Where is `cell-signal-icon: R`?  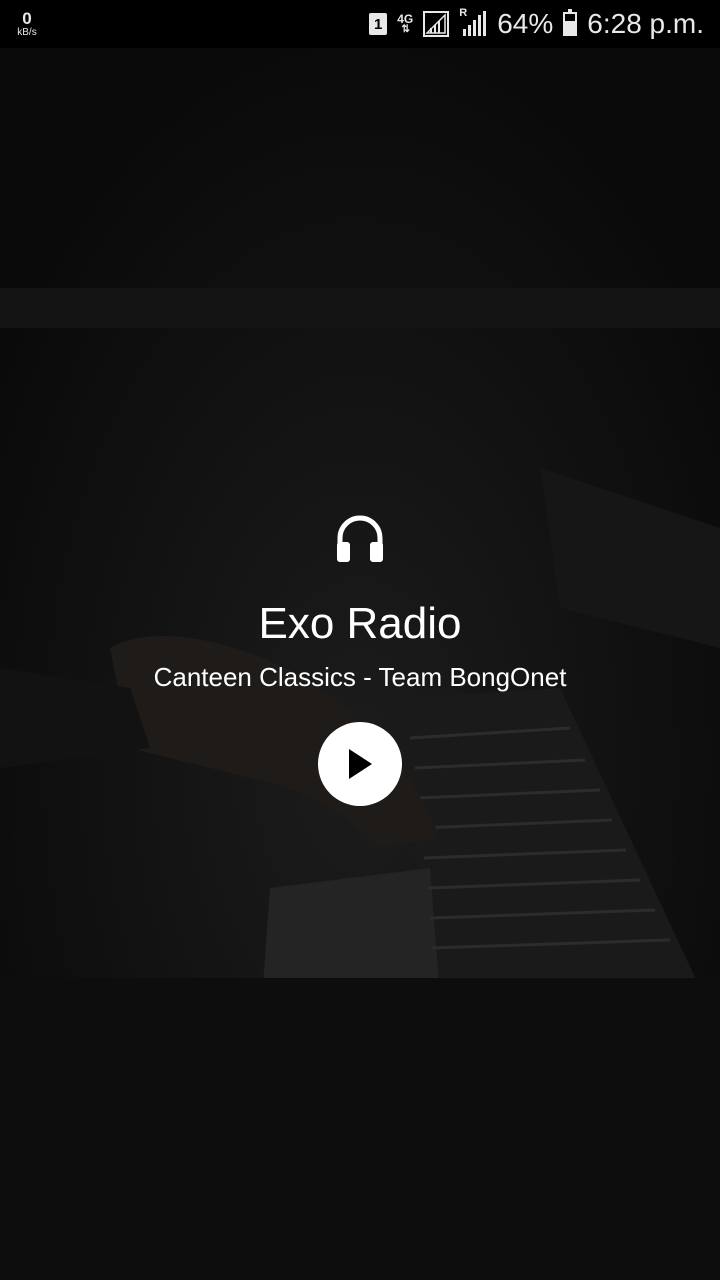 cell-signal-icon: R is located at coordinates (473, 22).